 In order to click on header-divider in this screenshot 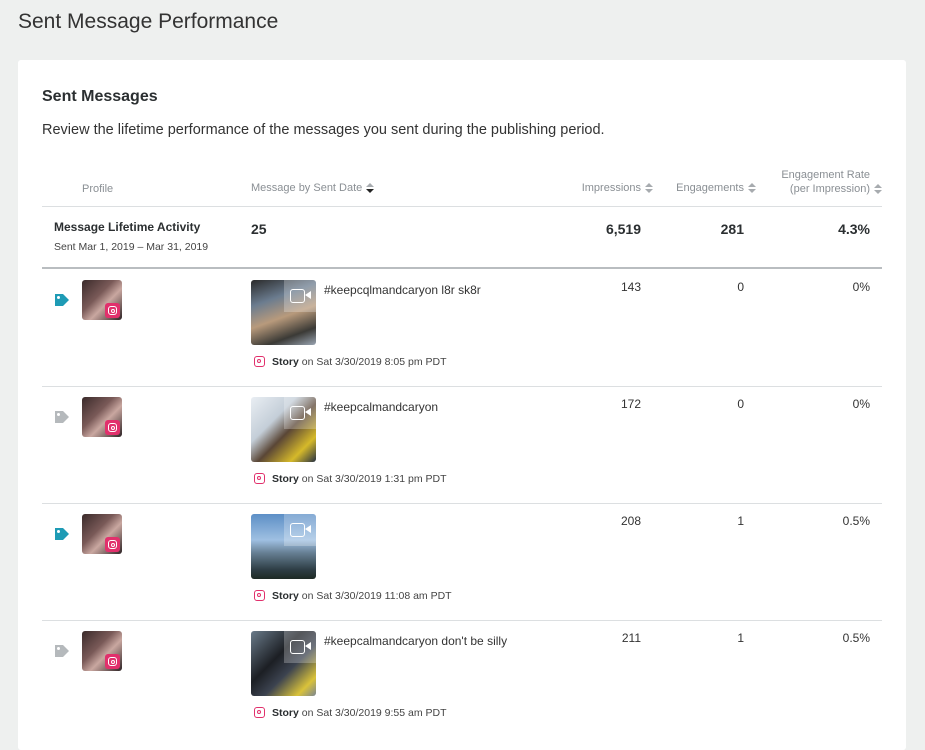, I will do `click(462, 206)`.